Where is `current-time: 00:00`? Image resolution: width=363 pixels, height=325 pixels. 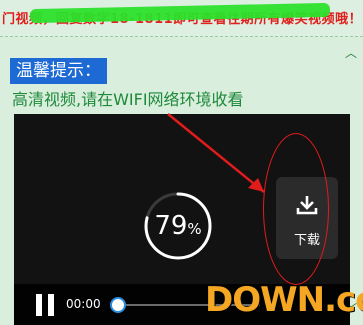 current-time: 00:00 is located at coordinates (83, 304).